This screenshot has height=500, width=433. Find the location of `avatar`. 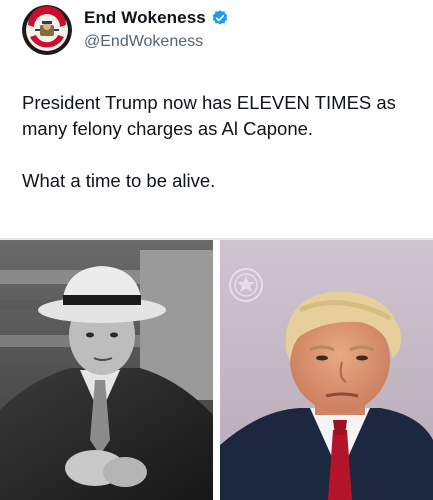

avatar is located at coordinates (47, 30).